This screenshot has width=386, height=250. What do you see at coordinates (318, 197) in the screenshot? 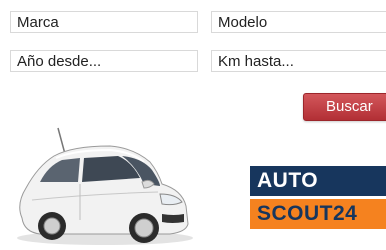
I see `autoscout24-logo: AUTO SCOUT24` at bounding box center [318, 197].